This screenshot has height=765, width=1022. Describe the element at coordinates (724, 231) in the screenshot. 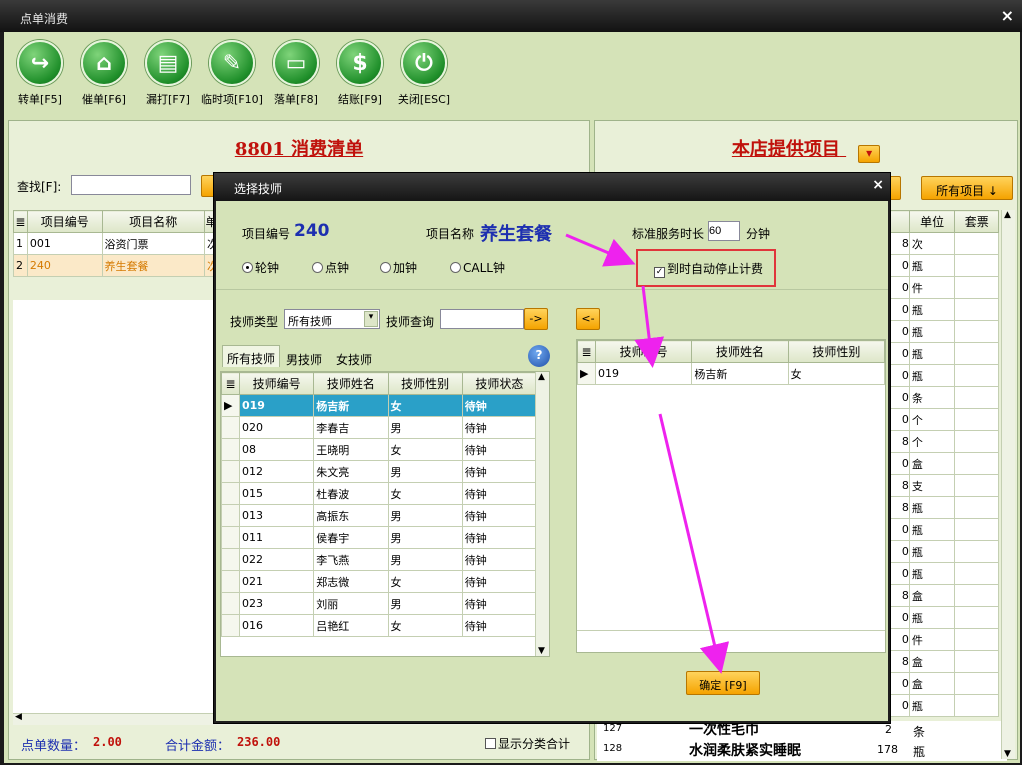

I see `duration-input` at that location.